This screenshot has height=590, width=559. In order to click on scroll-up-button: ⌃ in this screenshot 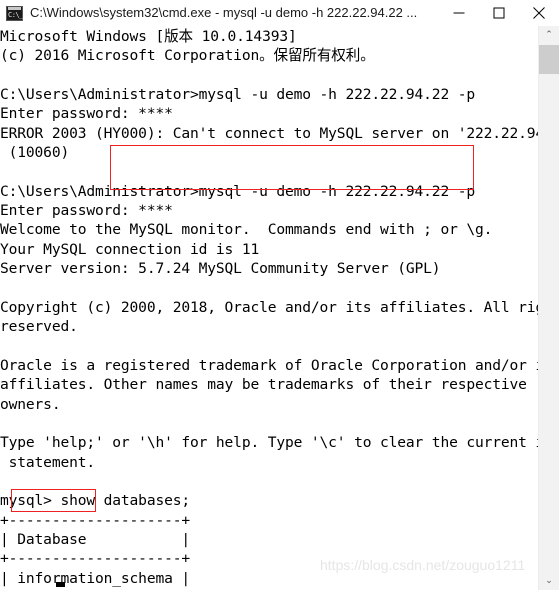, I will do `click(549, 35)`.